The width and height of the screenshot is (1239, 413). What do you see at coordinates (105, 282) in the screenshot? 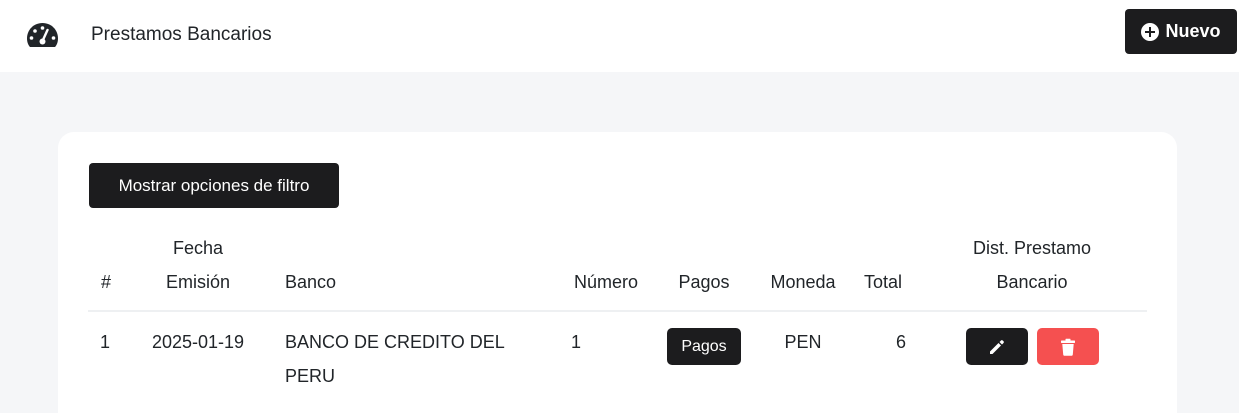
I see `column-header-index: #` at bounding box center [105, 282].